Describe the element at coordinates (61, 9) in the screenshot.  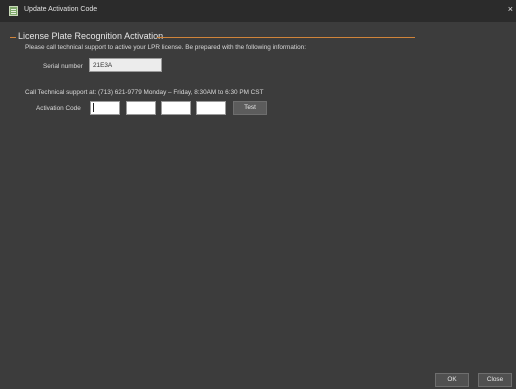
I see `window-title: Update Activation Code` at that location.